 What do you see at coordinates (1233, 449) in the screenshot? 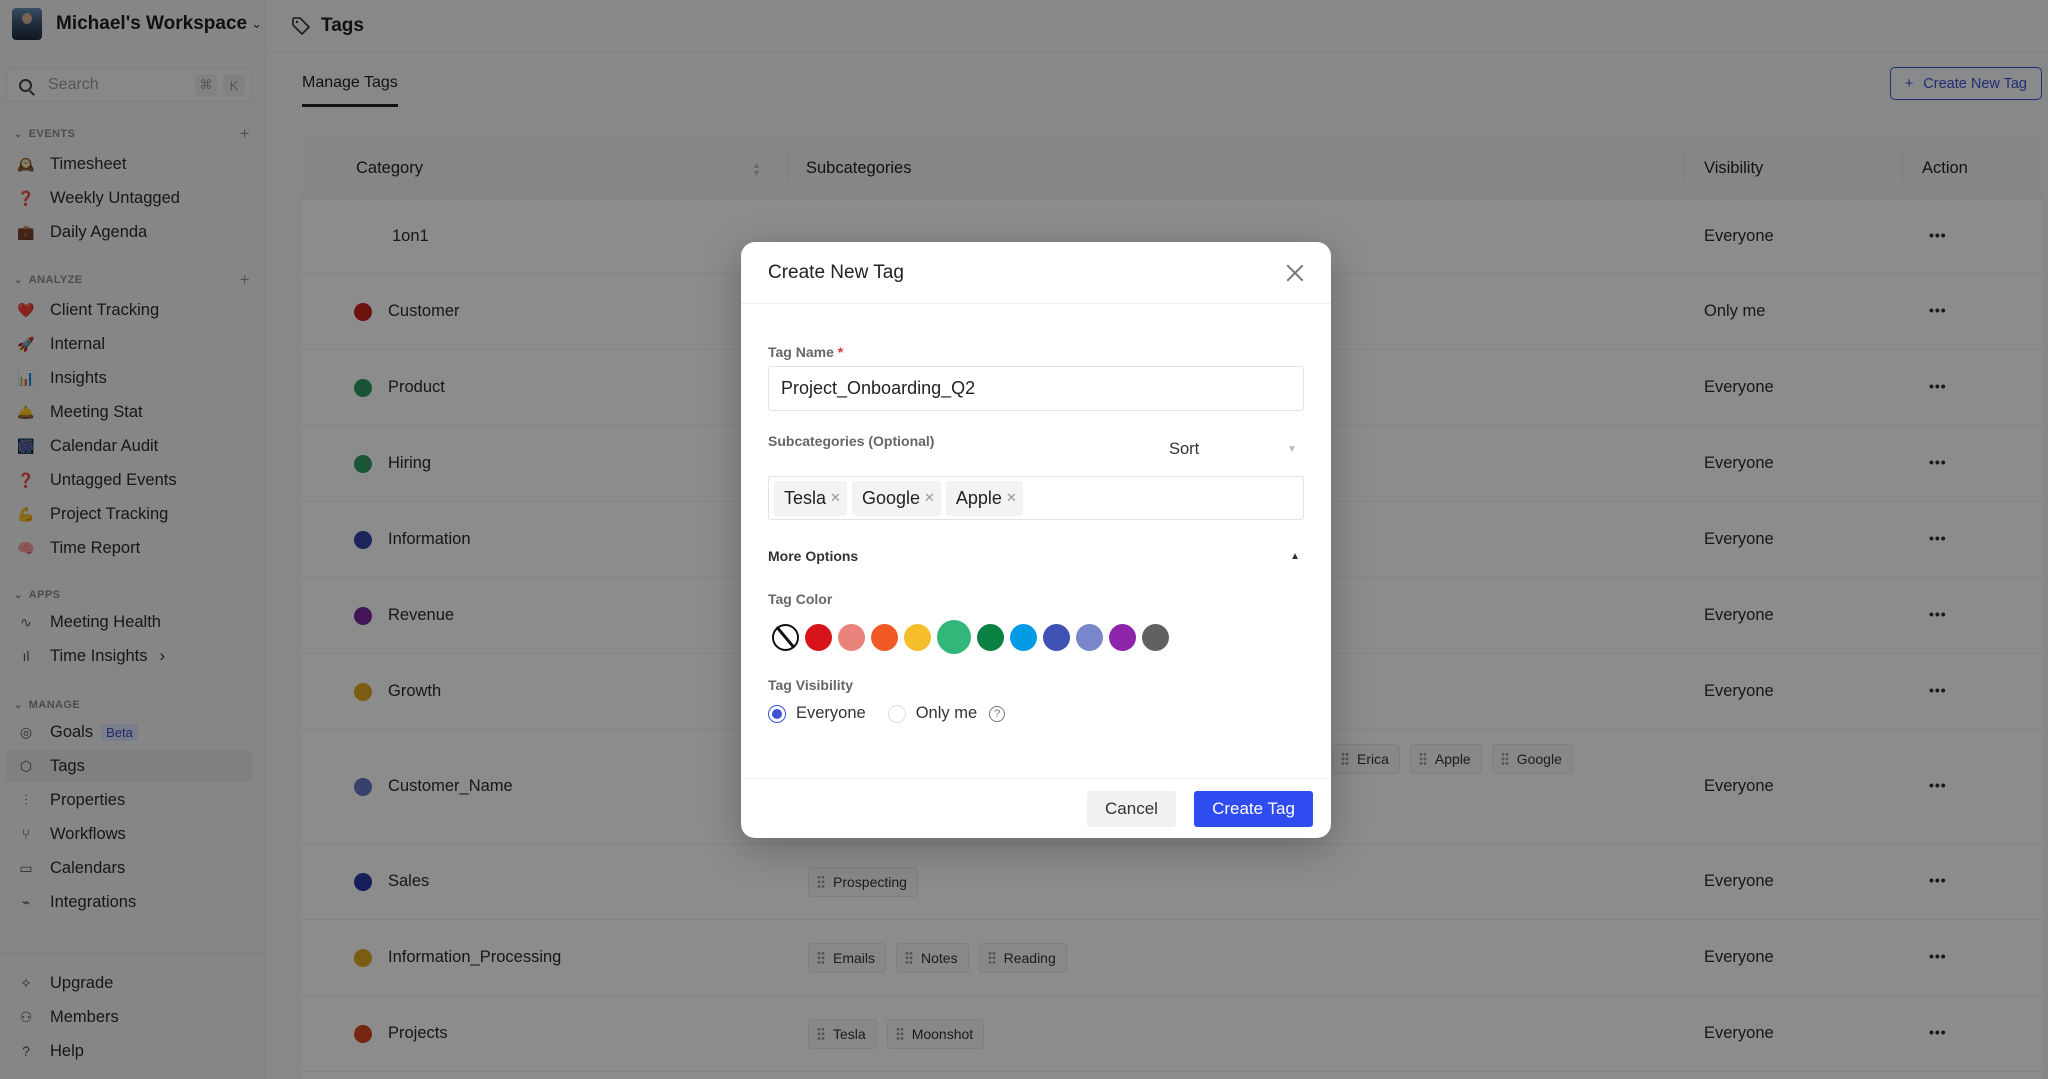
I see `sort-dropdown: Sort ▼` at bounding box center [1233, 449].